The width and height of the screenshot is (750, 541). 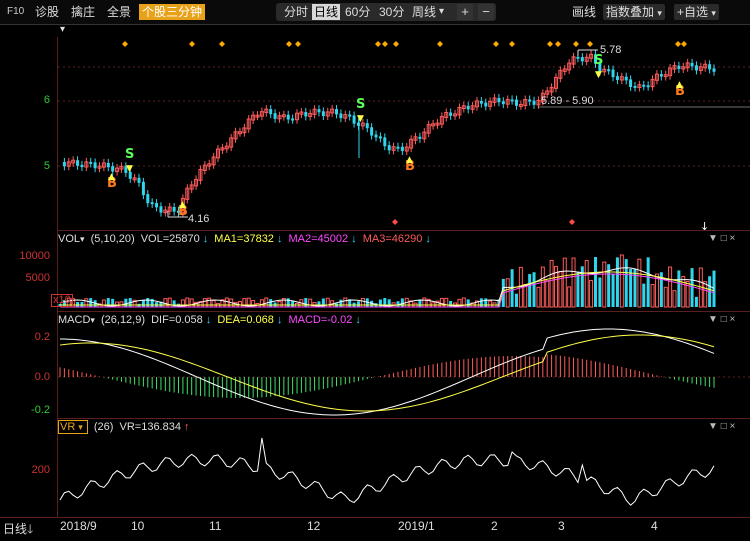 What do you see at coordinates (318, 239) in the screenshot?
I see `vol-ma2: MA2=45002` at bounding box center [318, 239].